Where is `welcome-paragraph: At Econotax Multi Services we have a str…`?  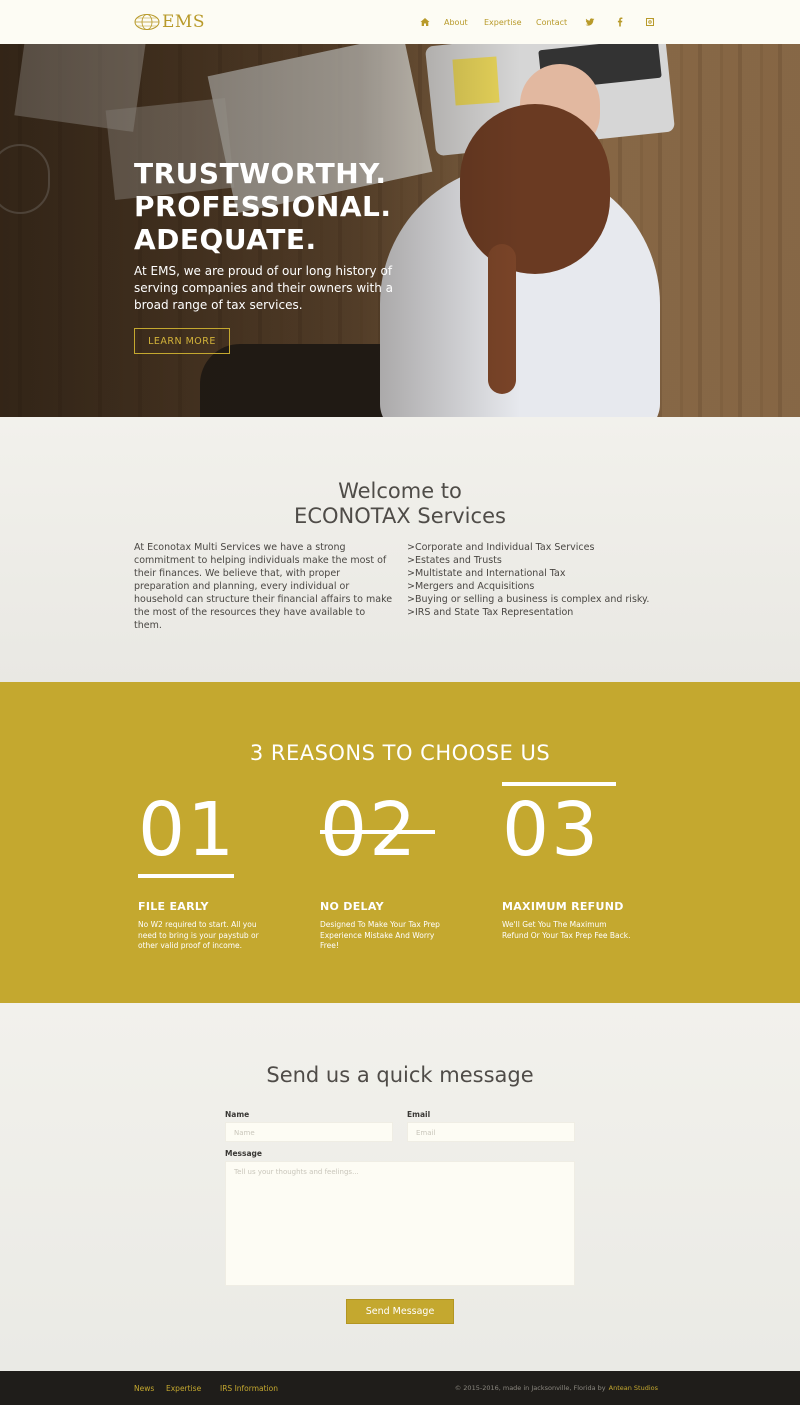
welcome-paragraph: At Econotax Multi Services we have a str… is located at coordinates (263, 586).